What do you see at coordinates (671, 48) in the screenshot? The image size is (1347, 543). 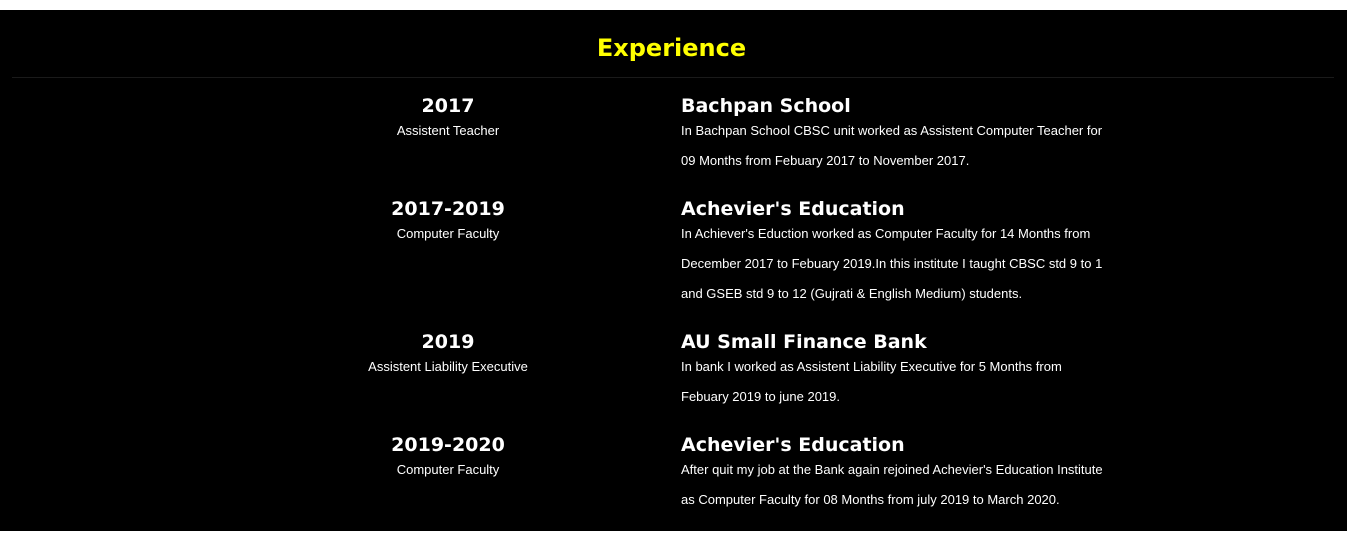 I see `section-title: Experience` at bounding box center [671, 48].